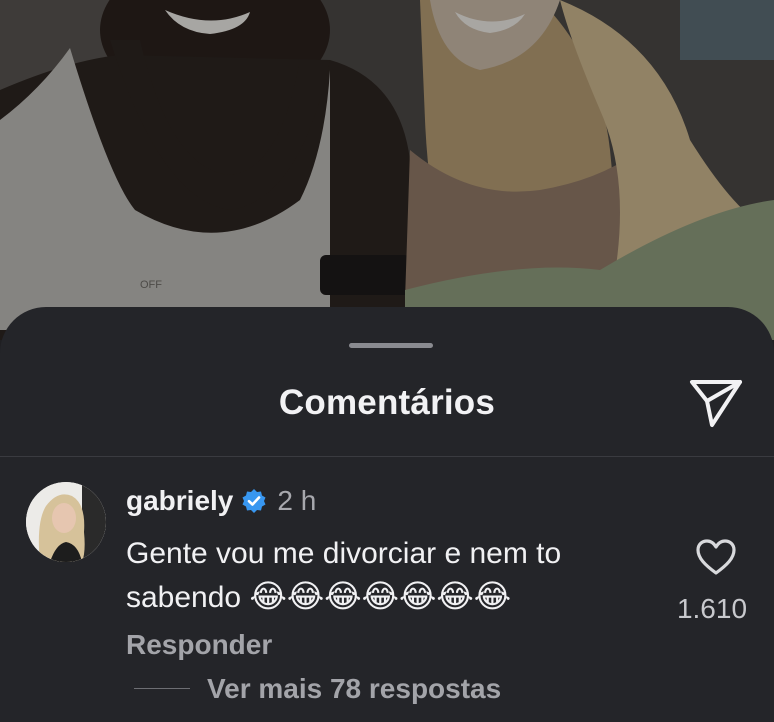  What do you see at coordinates (199, 645) in the screenshot?
I see `reply-button: Responder` at bounding box center [199, 645].